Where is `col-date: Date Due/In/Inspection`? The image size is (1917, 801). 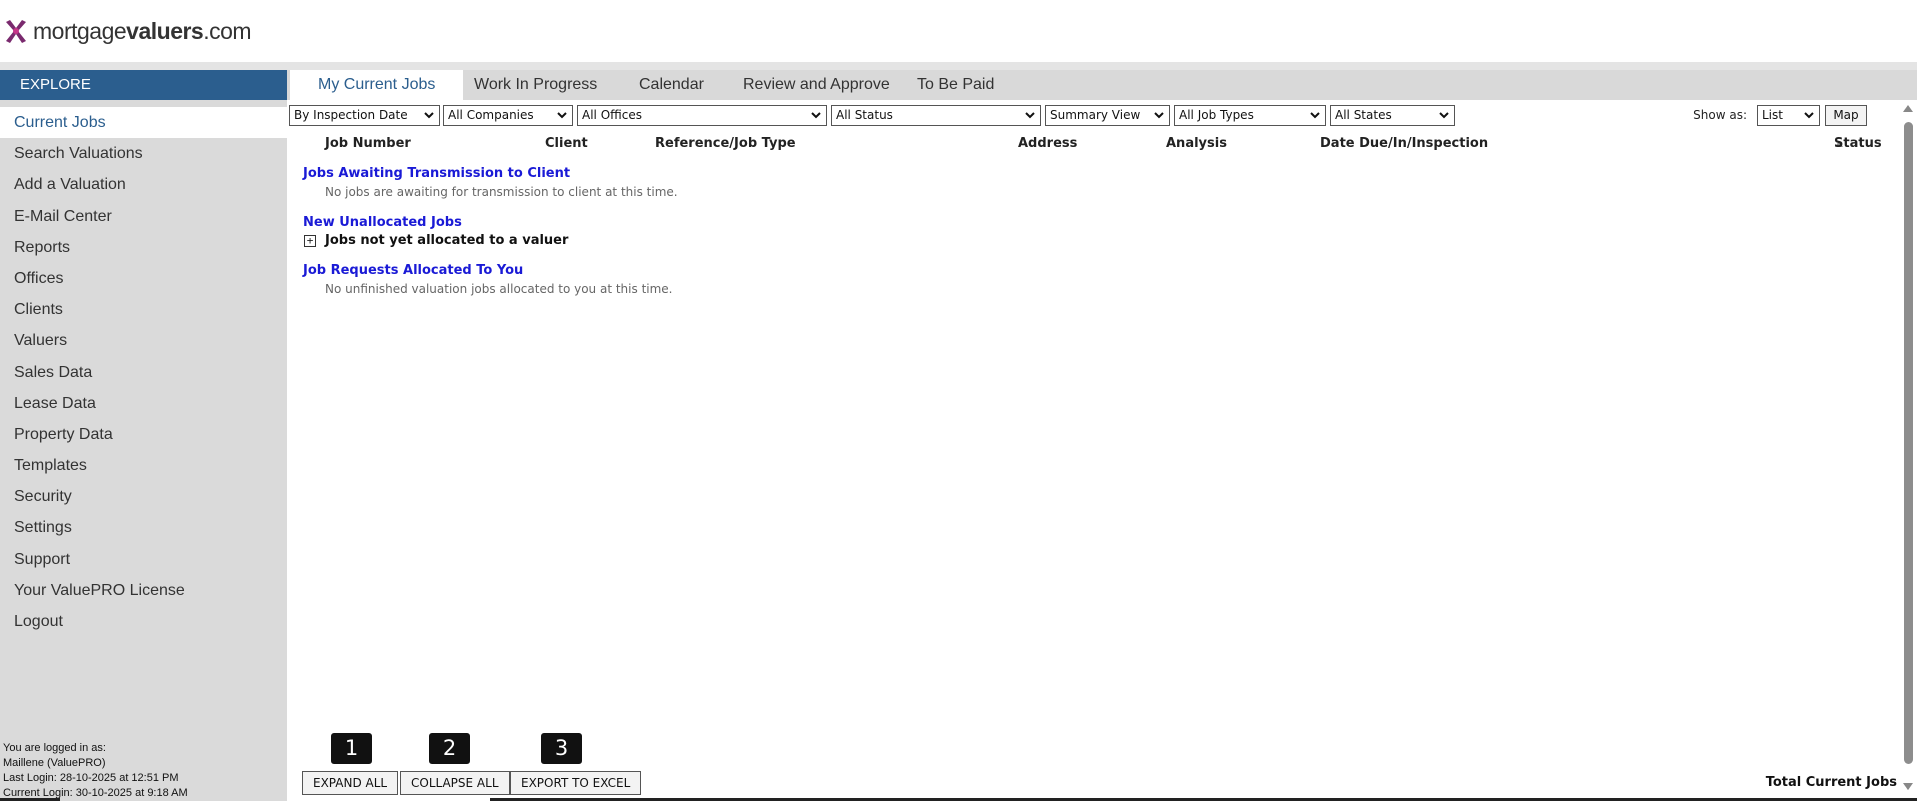 col-date: Date Due/In/Inspection is located at coordinates (1404, 143).